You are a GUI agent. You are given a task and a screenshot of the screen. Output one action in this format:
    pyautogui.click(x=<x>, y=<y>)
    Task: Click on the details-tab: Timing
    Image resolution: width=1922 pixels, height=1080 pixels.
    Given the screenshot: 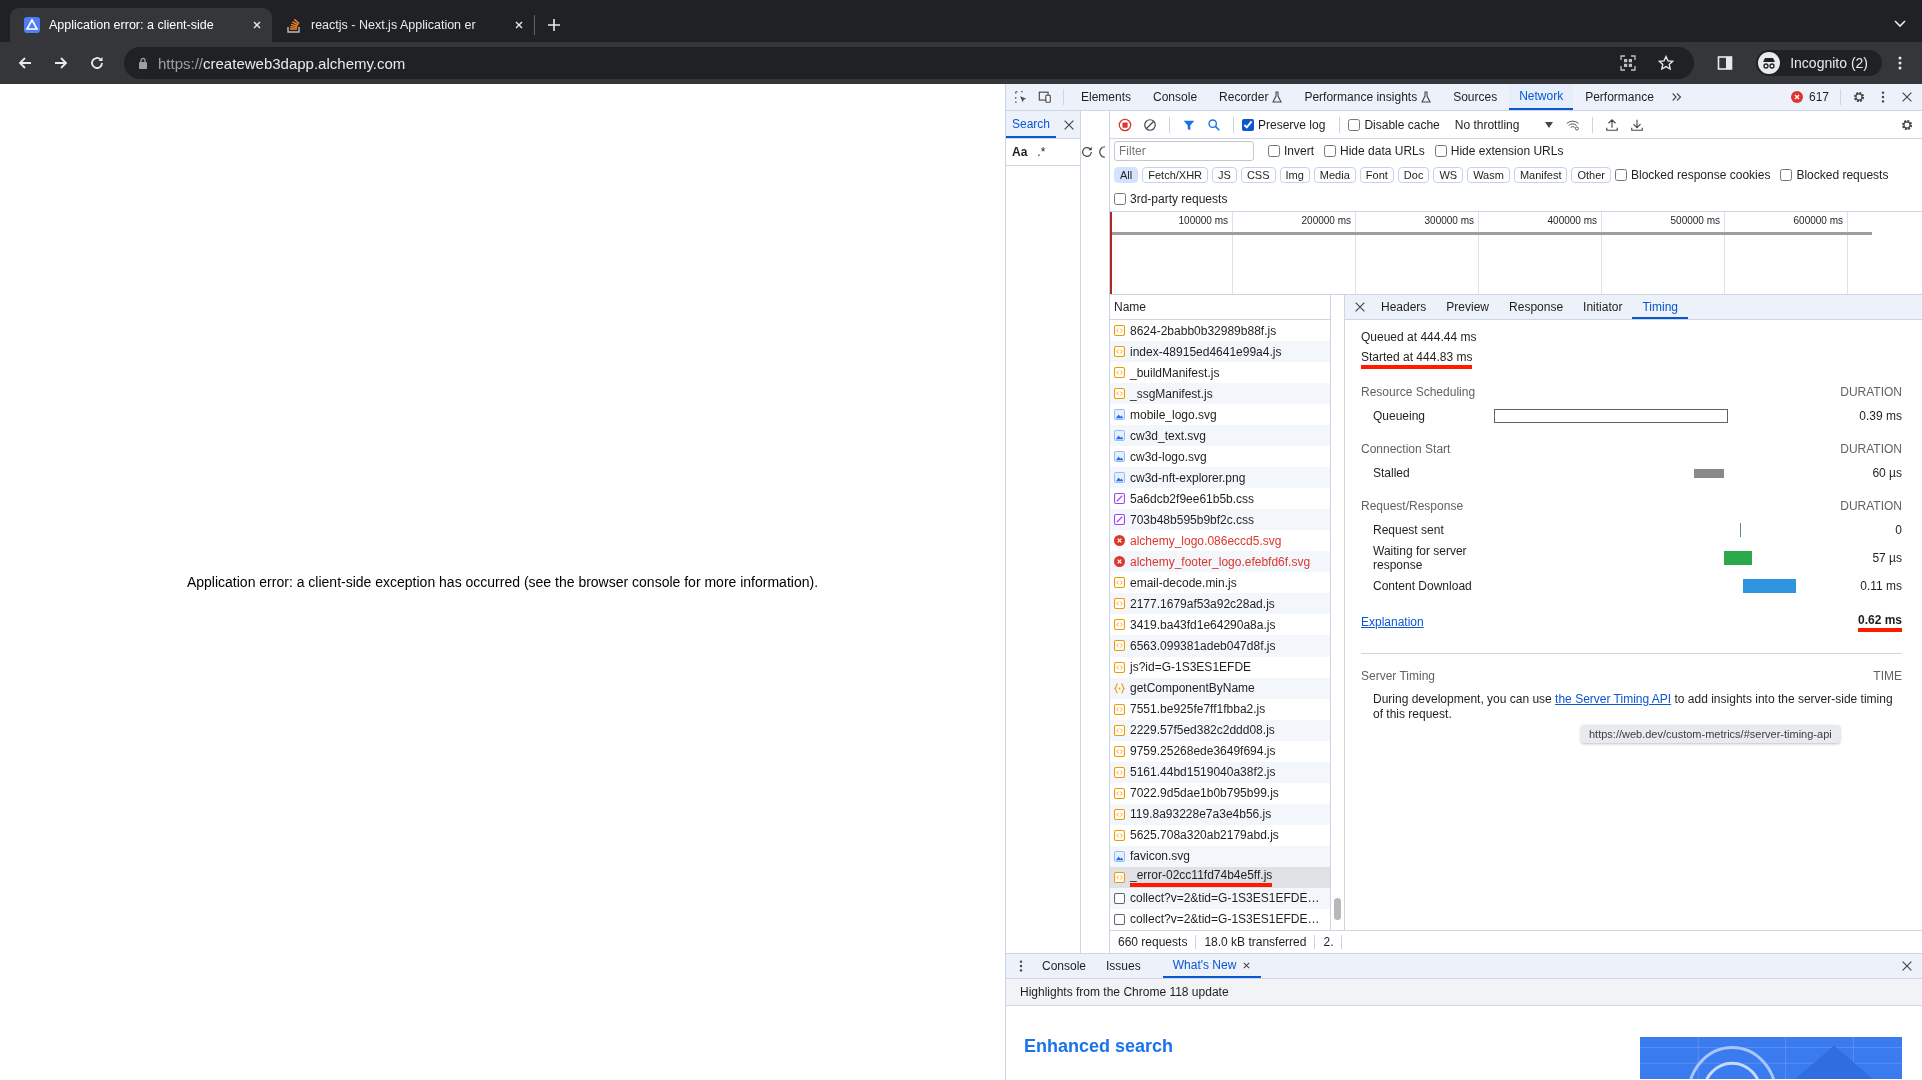 What is the action you would take?
    pyautogui.click(x=1660, y=307)
    